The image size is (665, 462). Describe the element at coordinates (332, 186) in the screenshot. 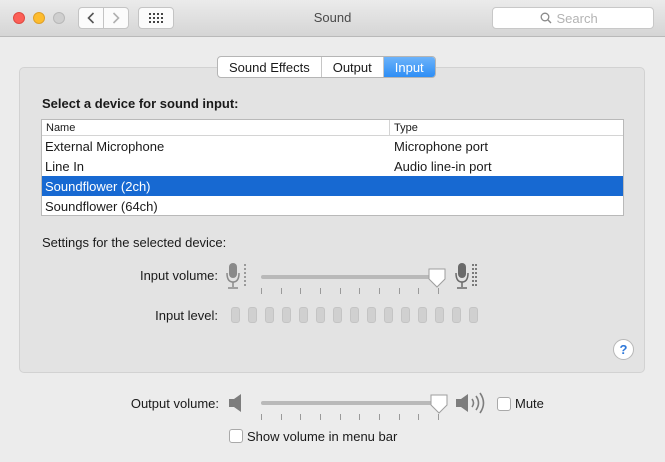

I see `table-row-selected: Soundflower (2ch)` at that location.